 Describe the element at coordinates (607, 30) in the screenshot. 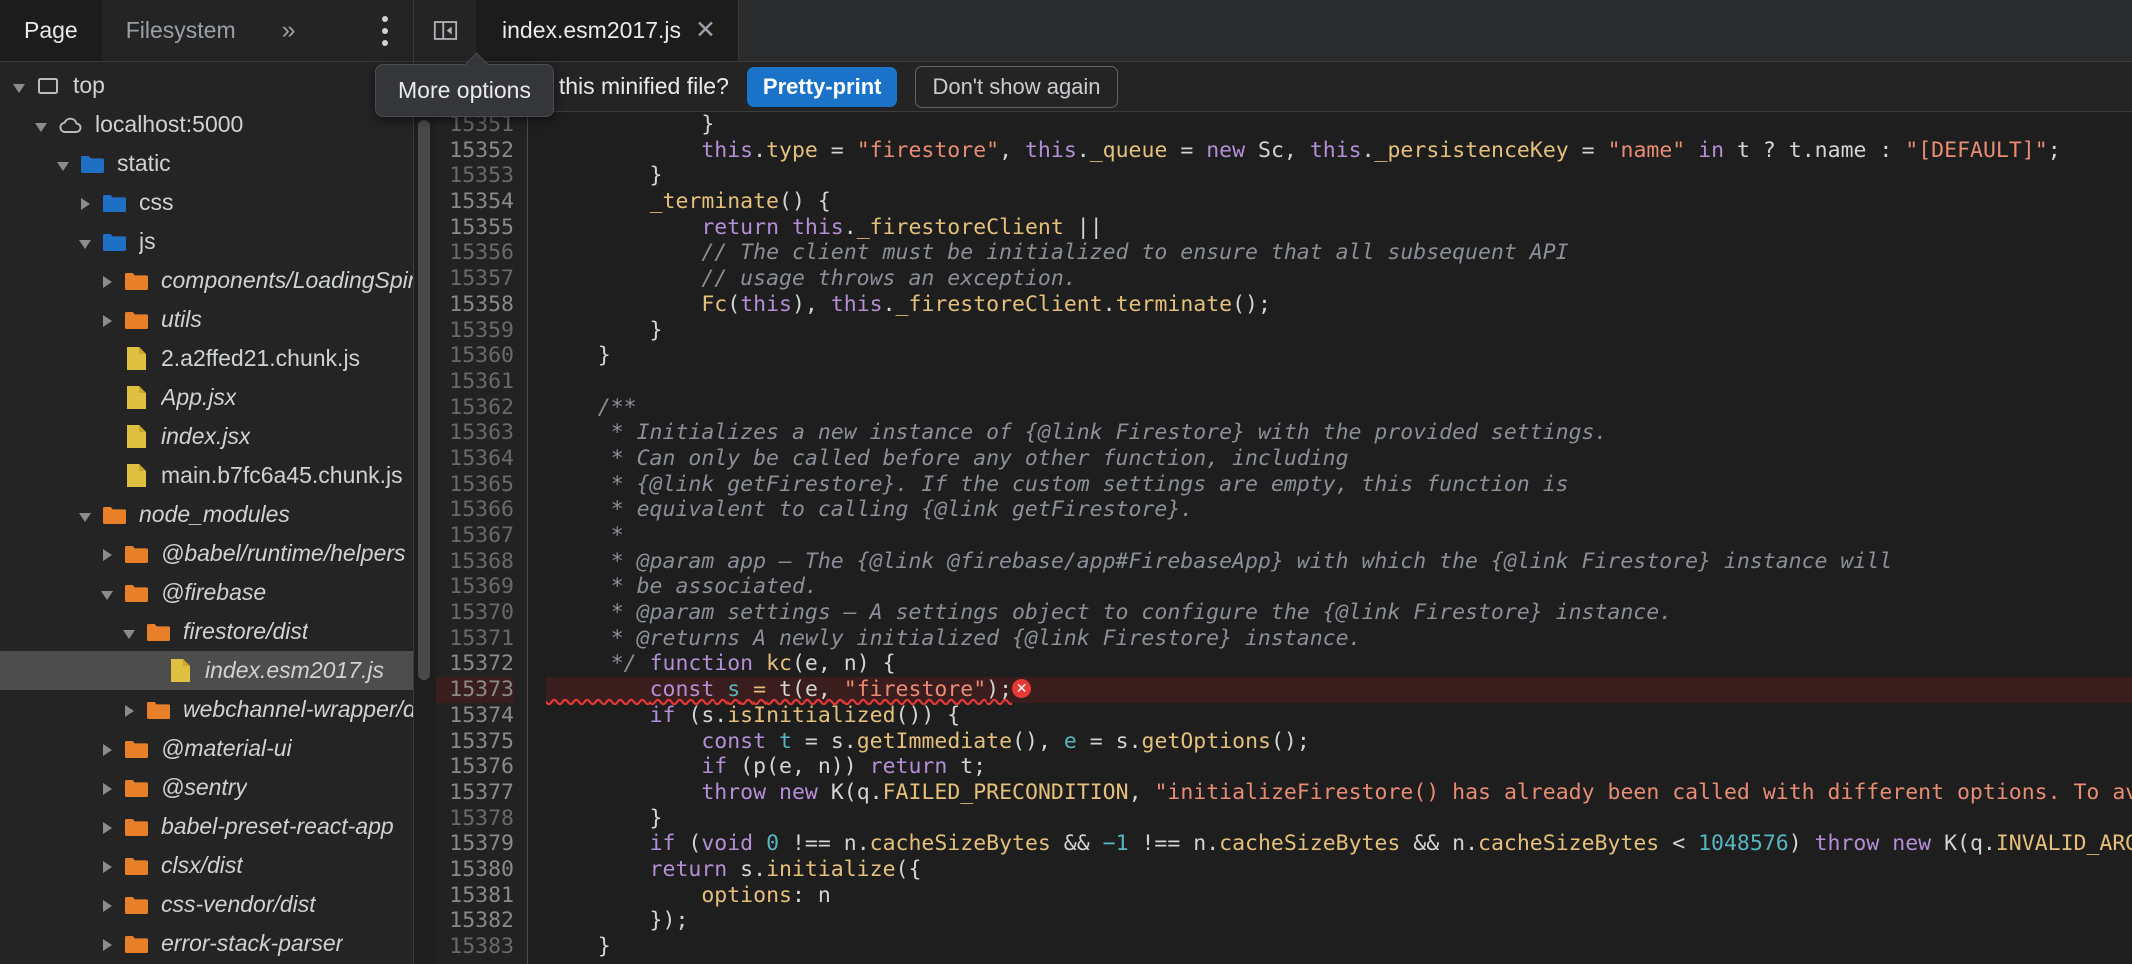

I see `editor-tab-index-esm2017-js: index.esm2017.js ✕` at that location.